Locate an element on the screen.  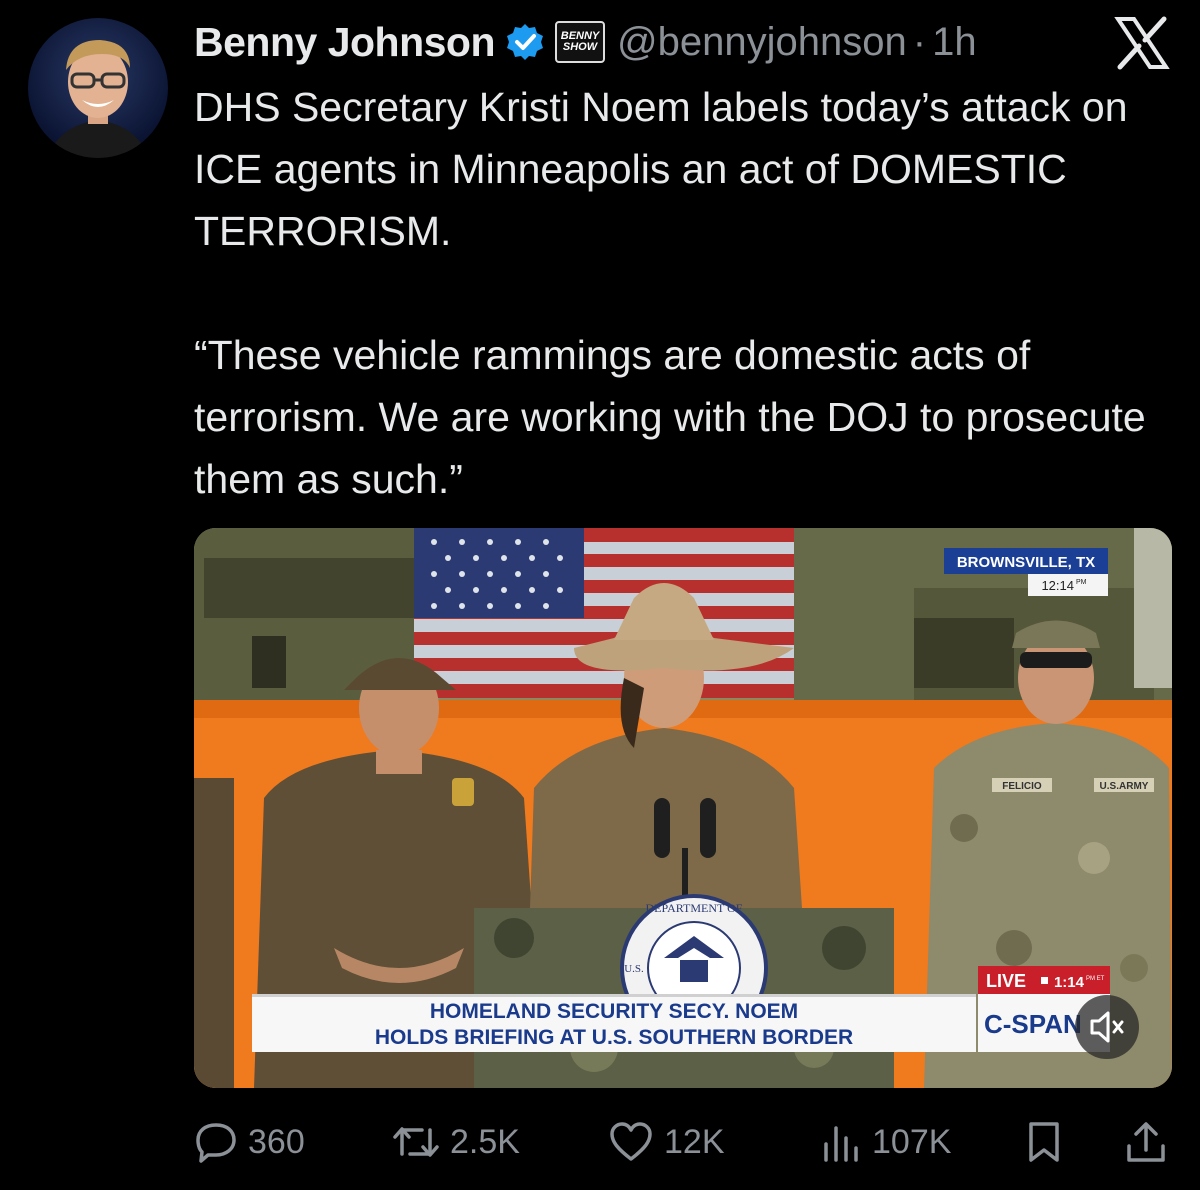
reply-button: 360 is located at coordinates (249, 1142).